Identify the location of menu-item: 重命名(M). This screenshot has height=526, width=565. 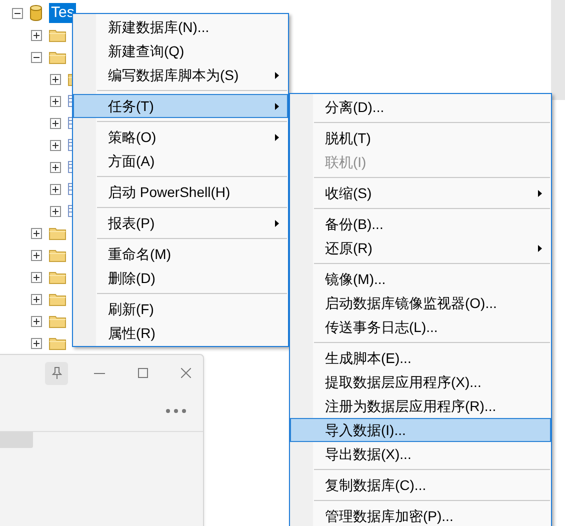
(180, 254).